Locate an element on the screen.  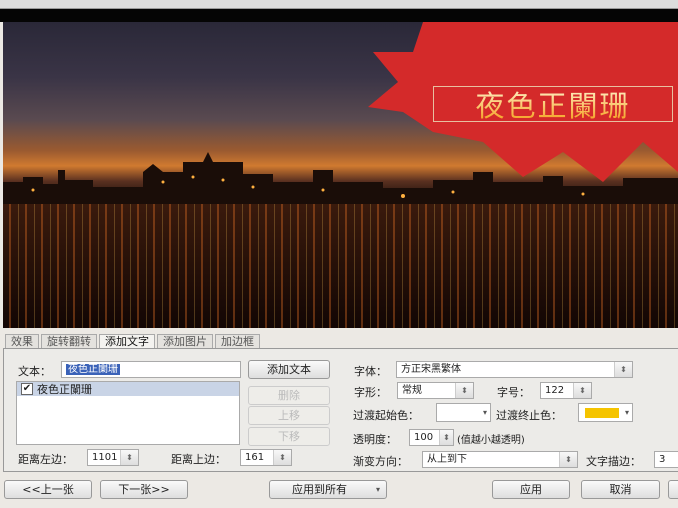
top-margin-value: 161 is located at coordinates (255, 457).